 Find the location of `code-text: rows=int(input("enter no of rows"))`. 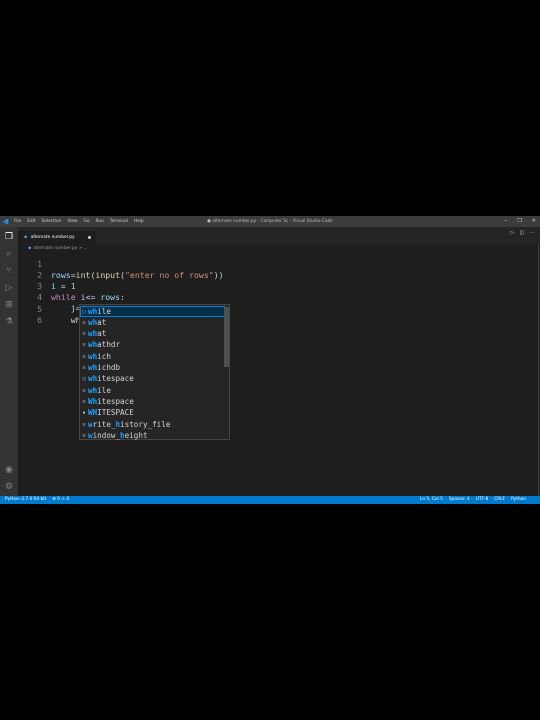

code-text: rows=int(input("enter no of rows")) is located at coordinates (137, 275).